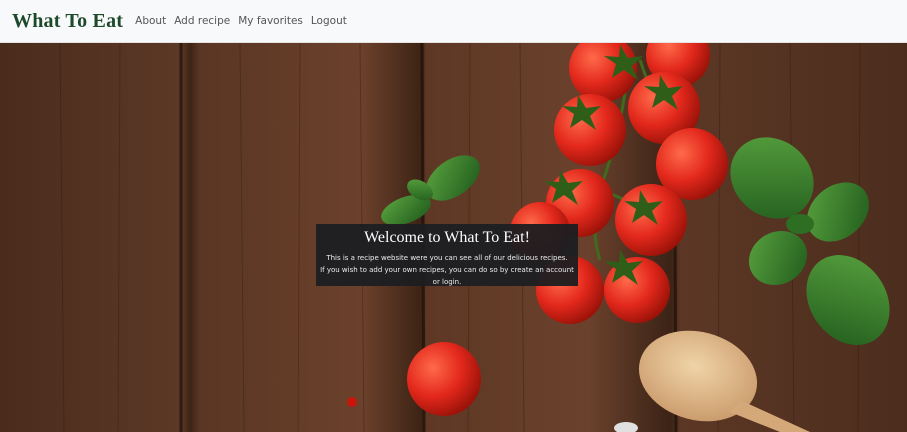  I want to click on welcome-title: Welcome to What To Eat!, so click(447, 237).